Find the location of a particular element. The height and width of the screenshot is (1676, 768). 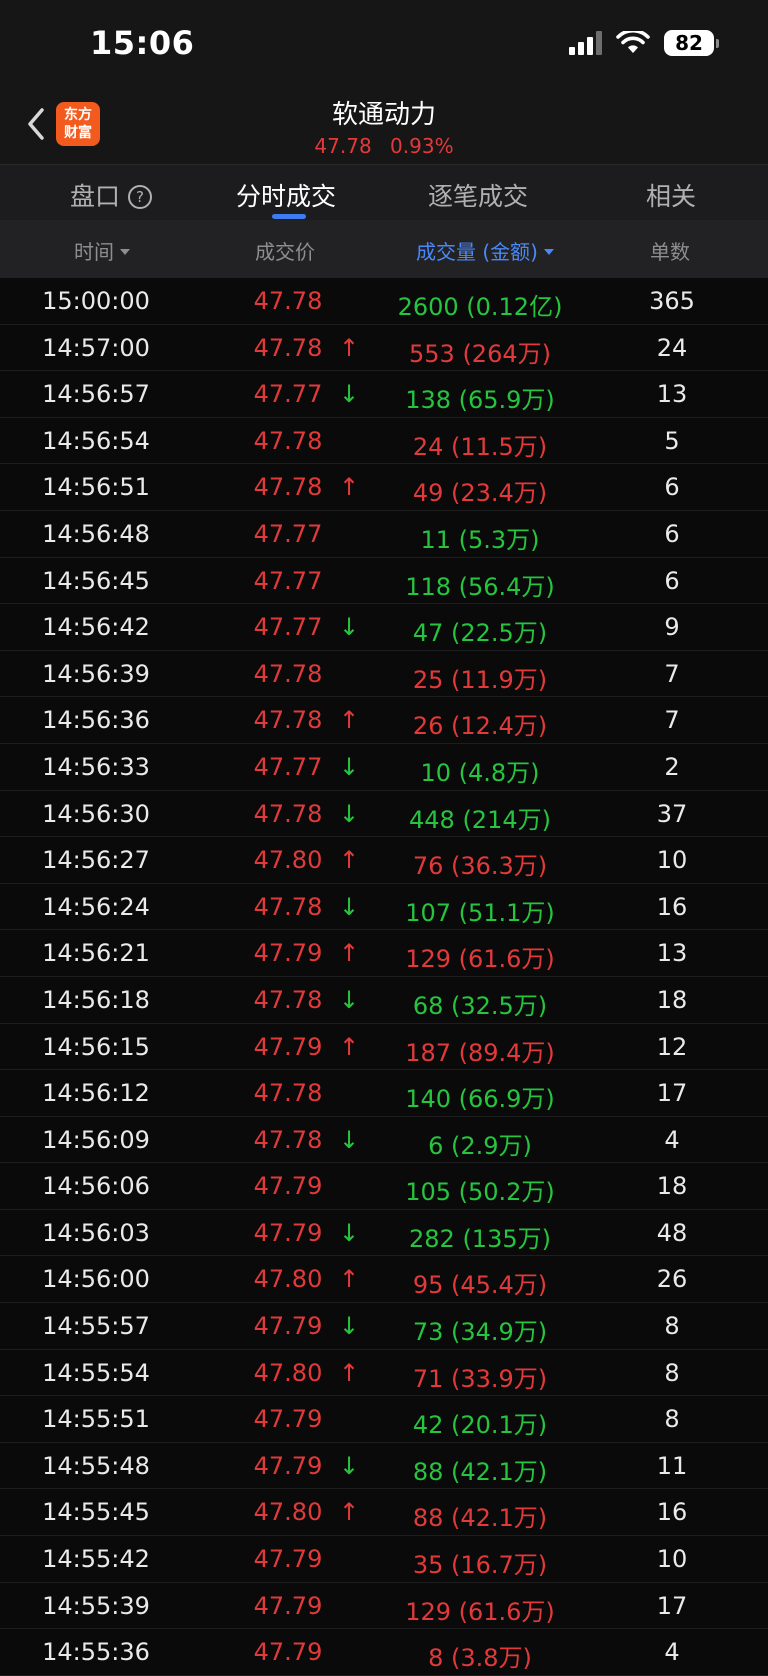

time-cell: 14:56:27 is located at coordinates (96, 860).